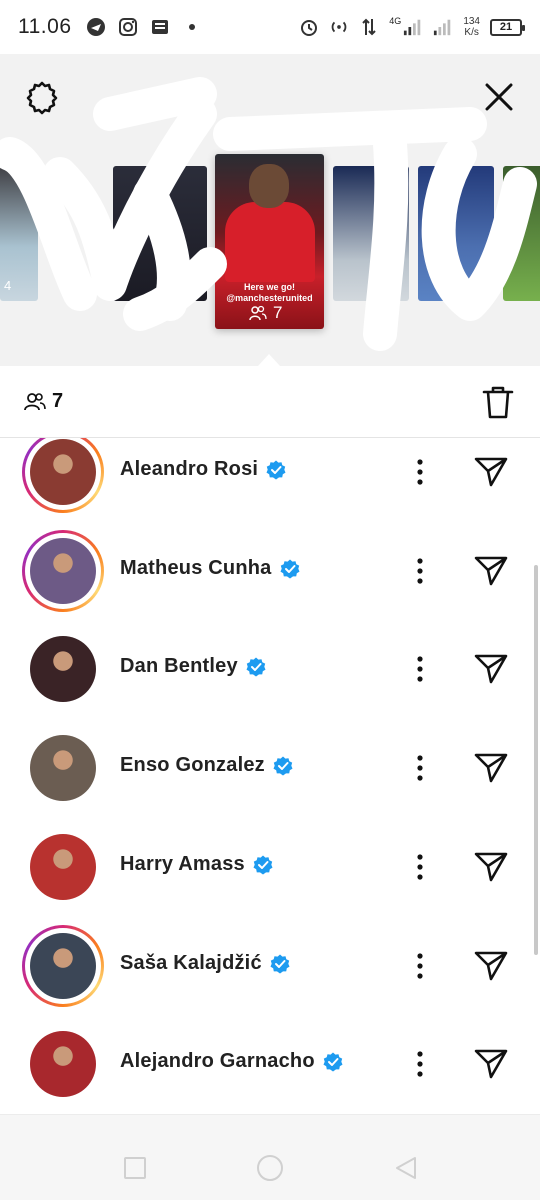 This screenshot has height=1200, width=540. I want to click on scrollbar, so click(536, 760).